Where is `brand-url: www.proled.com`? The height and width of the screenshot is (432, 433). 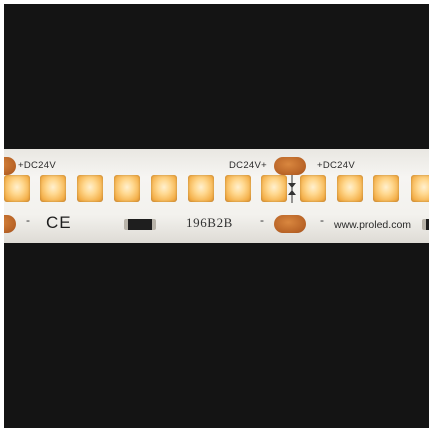 brand-url: www.proled.com is located at coordinates (373, 225).